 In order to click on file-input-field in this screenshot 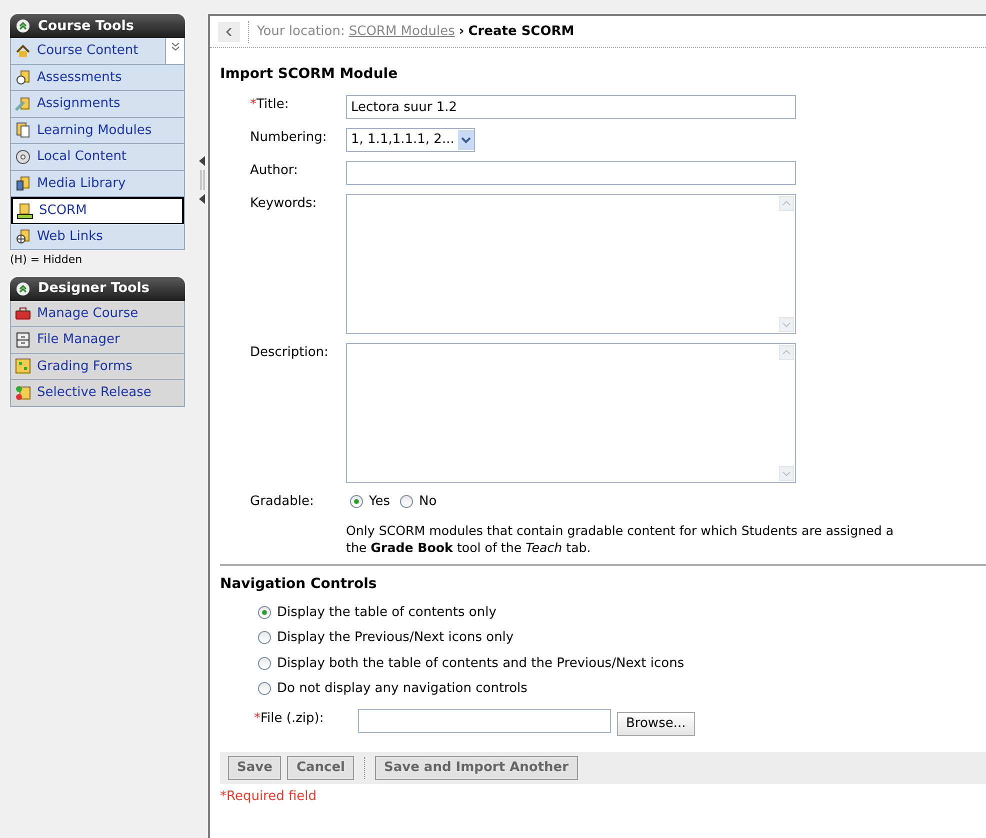, I will do `click(484, 720)`.